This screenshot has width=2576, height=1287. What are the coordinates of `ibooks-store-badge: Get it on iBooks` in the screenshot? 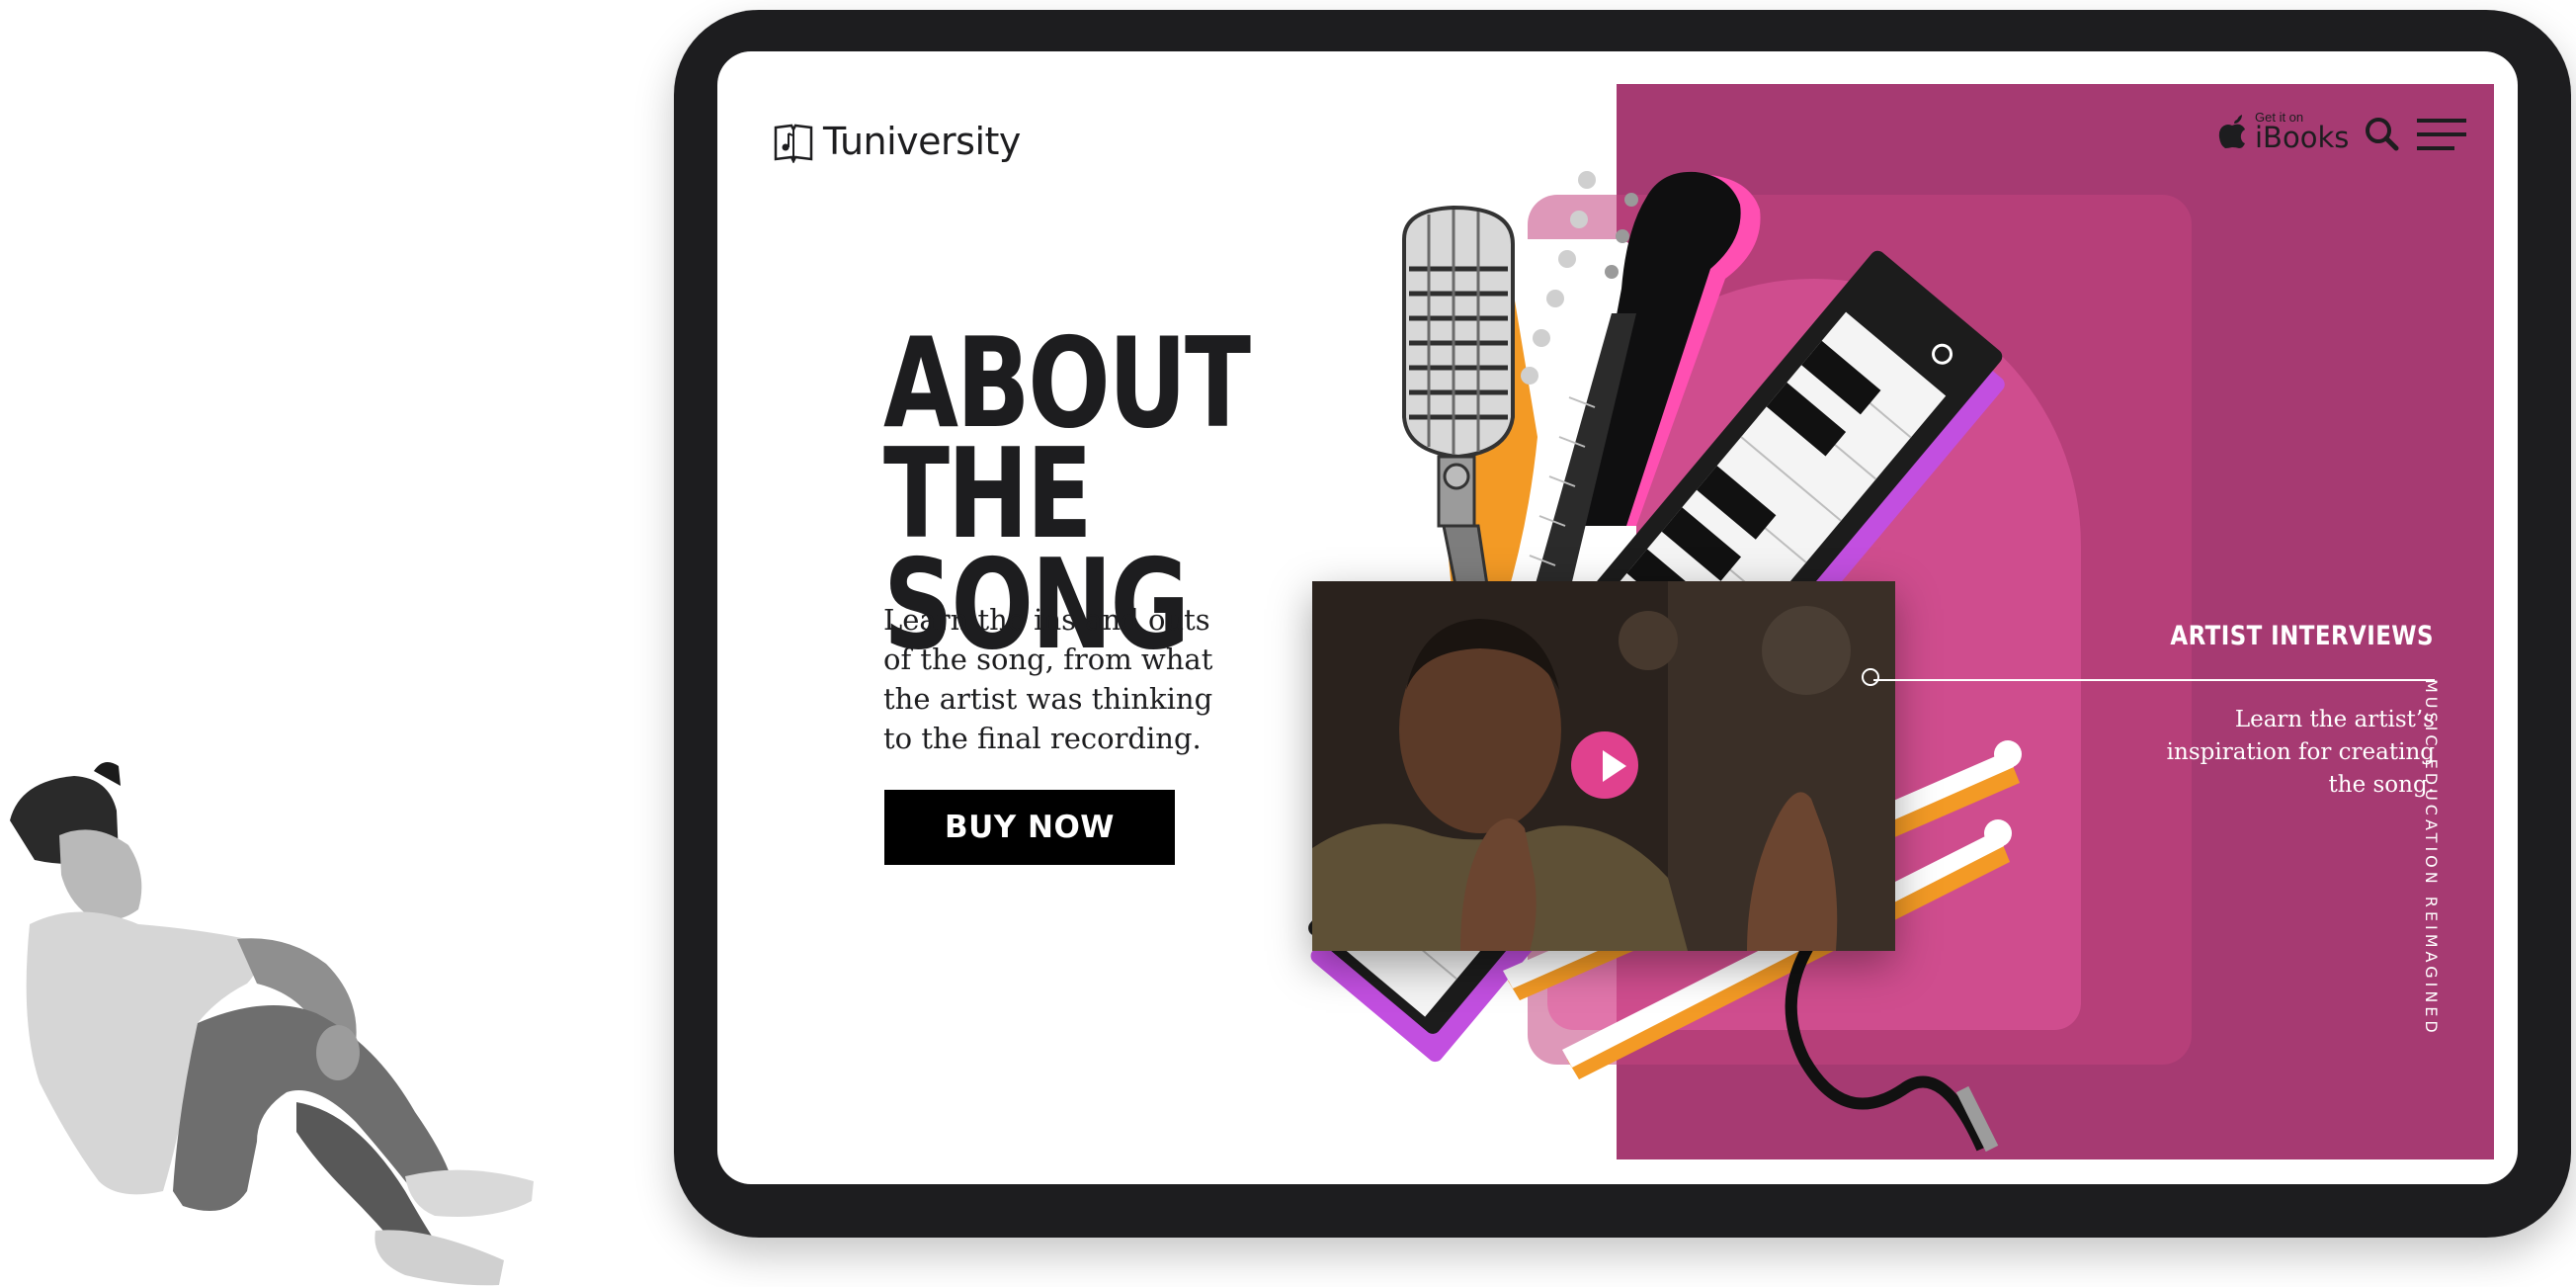 It's located at (2283, 132).